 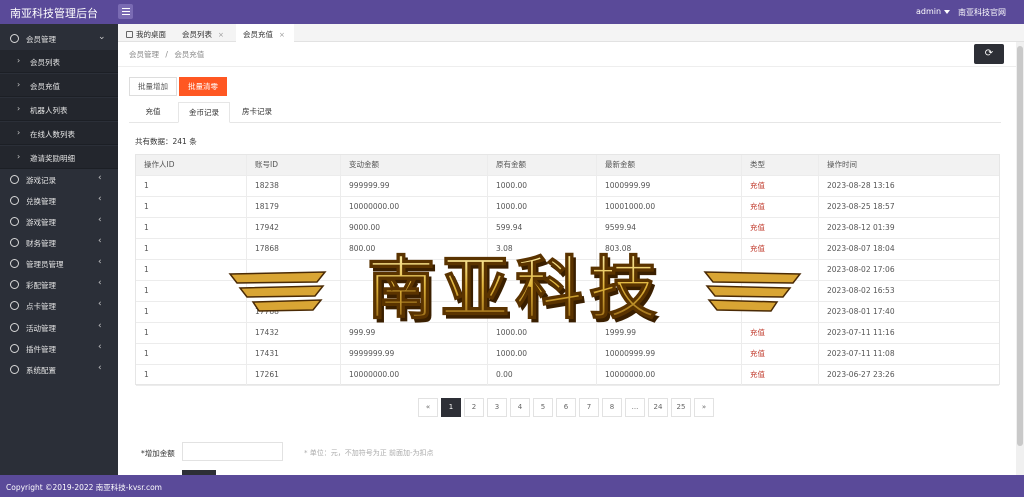 What do you see at coordinates (41, 370) in the screenshot?
I see `sidebar-item-label: 系统配置` at bounding box center [41, 370].